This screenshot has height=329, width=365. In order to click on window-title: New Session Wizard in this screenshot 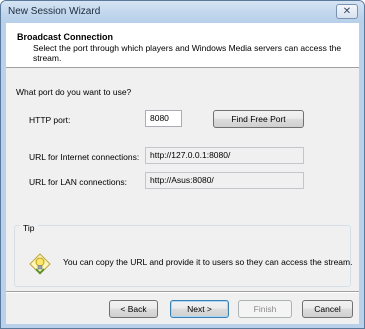, I will do `click(54, 11)`.